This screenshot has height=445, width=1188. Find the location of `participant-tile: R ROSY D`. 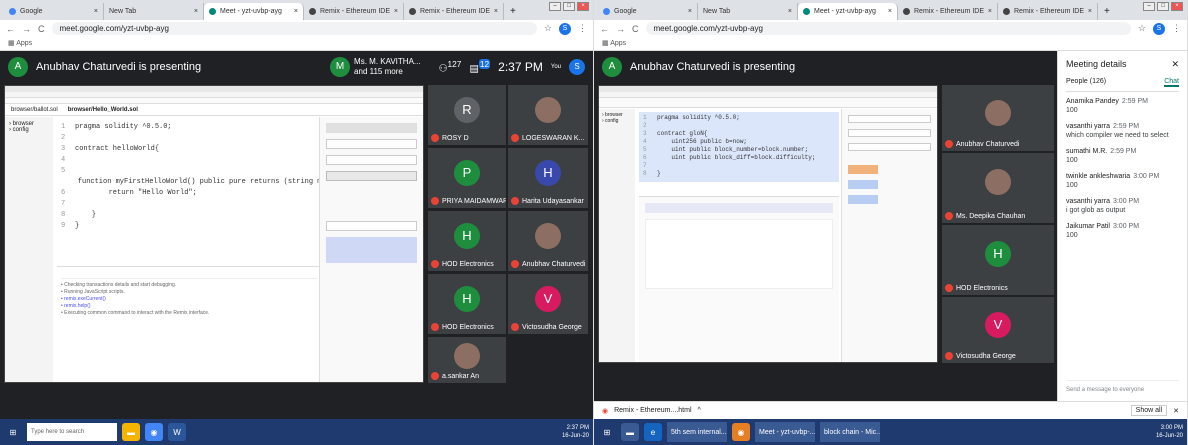

participant-tile: R ROSY D is located at coordinates (467, 115).